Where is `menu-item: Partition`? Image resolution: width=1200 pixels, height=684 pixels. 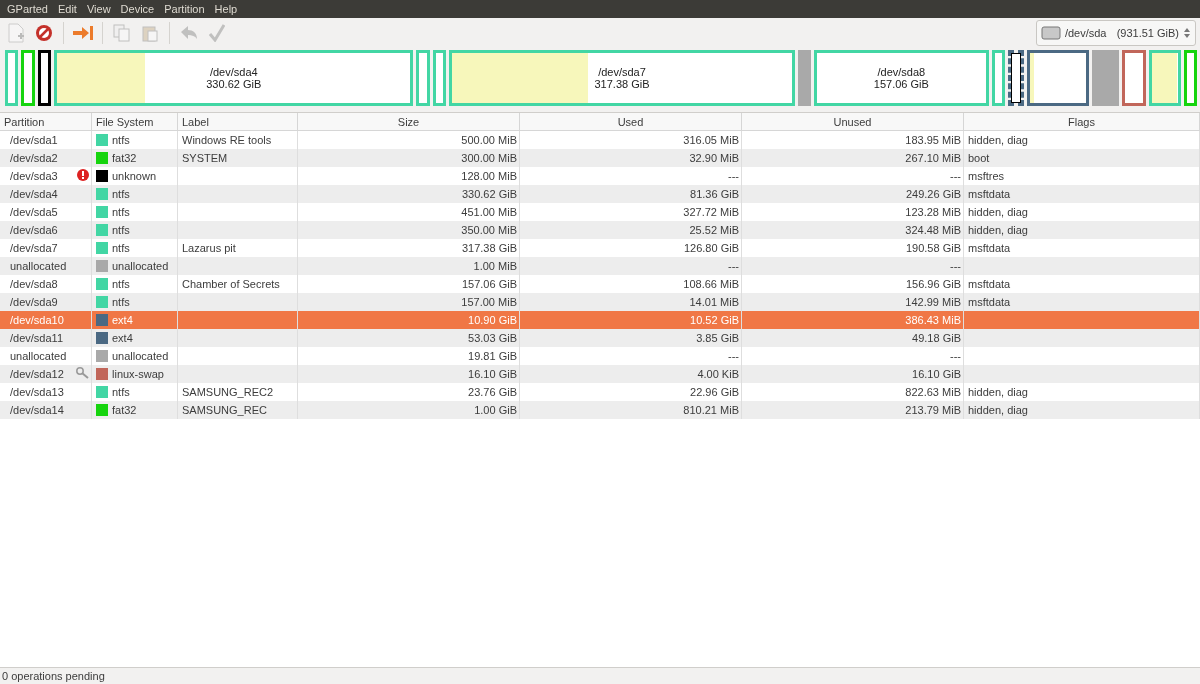
menu-item: Partition is located at coordinates (184, 9).